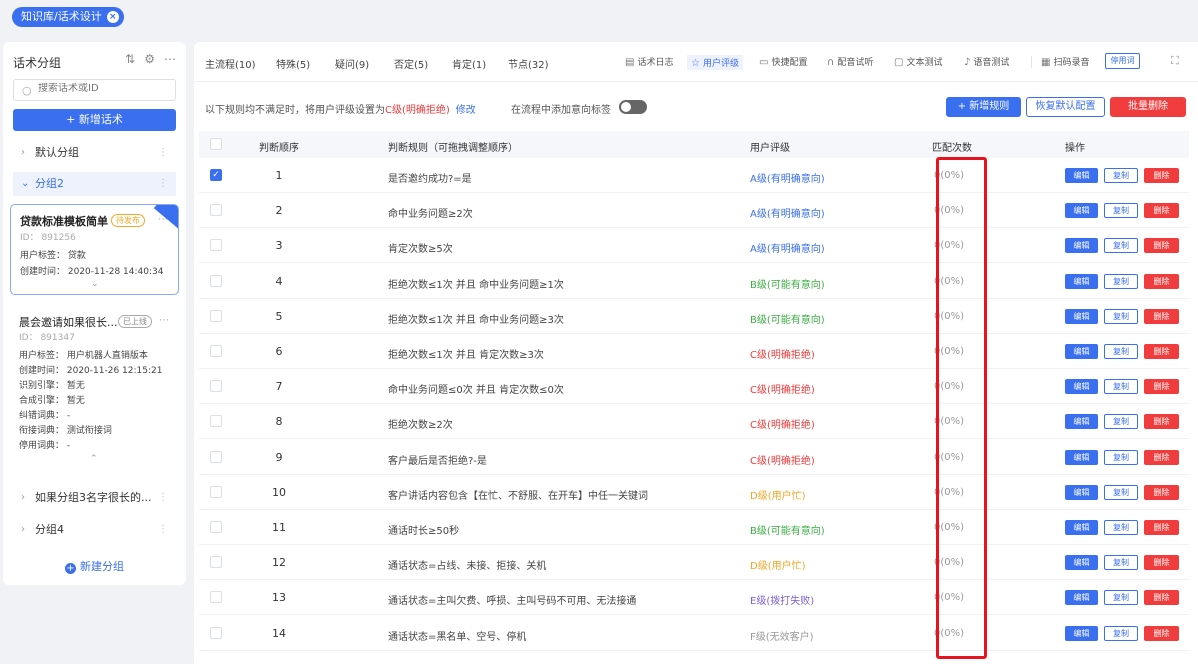 The height and width of the screenshot is (664, 1198). I want to click on tool-text-test: ▢ 文本测试, so click(918, 61).